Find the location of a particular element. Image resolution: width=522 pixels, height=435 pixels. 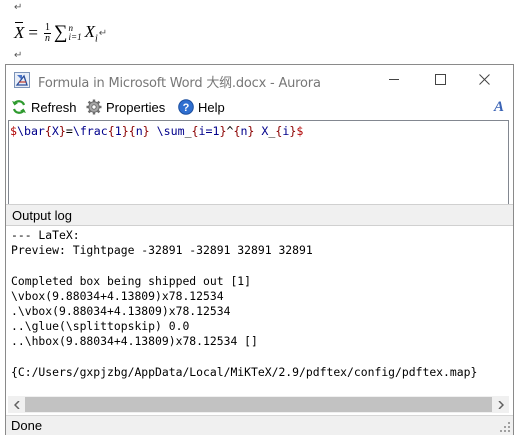

font-icon: A is located at coordinates (498, 107).